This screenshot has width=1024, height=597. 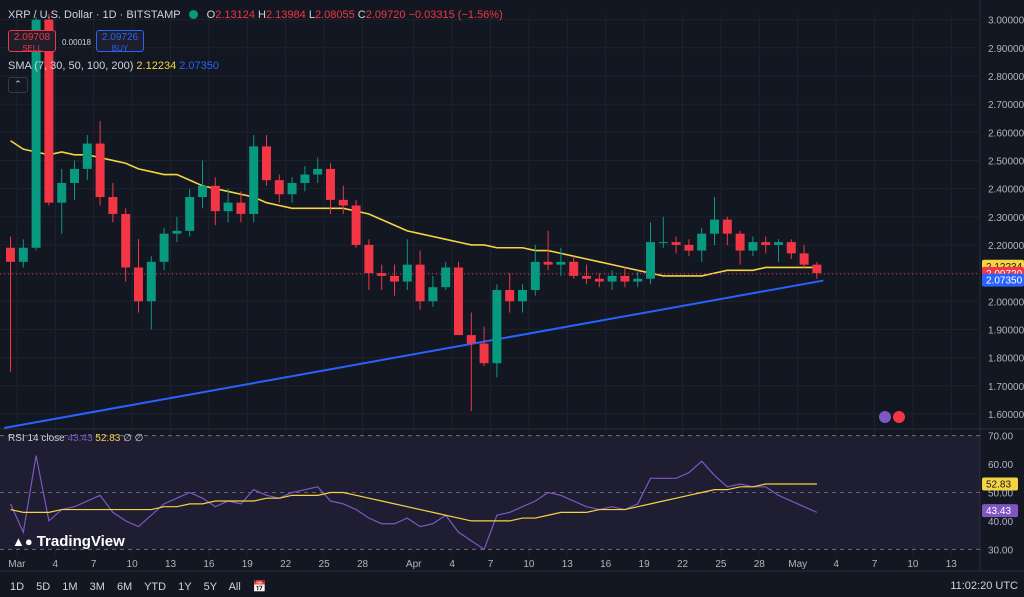 What do you see at coordinates (43, 587) in the screenshot?
I see `timeframe-button: 5D` at bounding box center [43, 587].